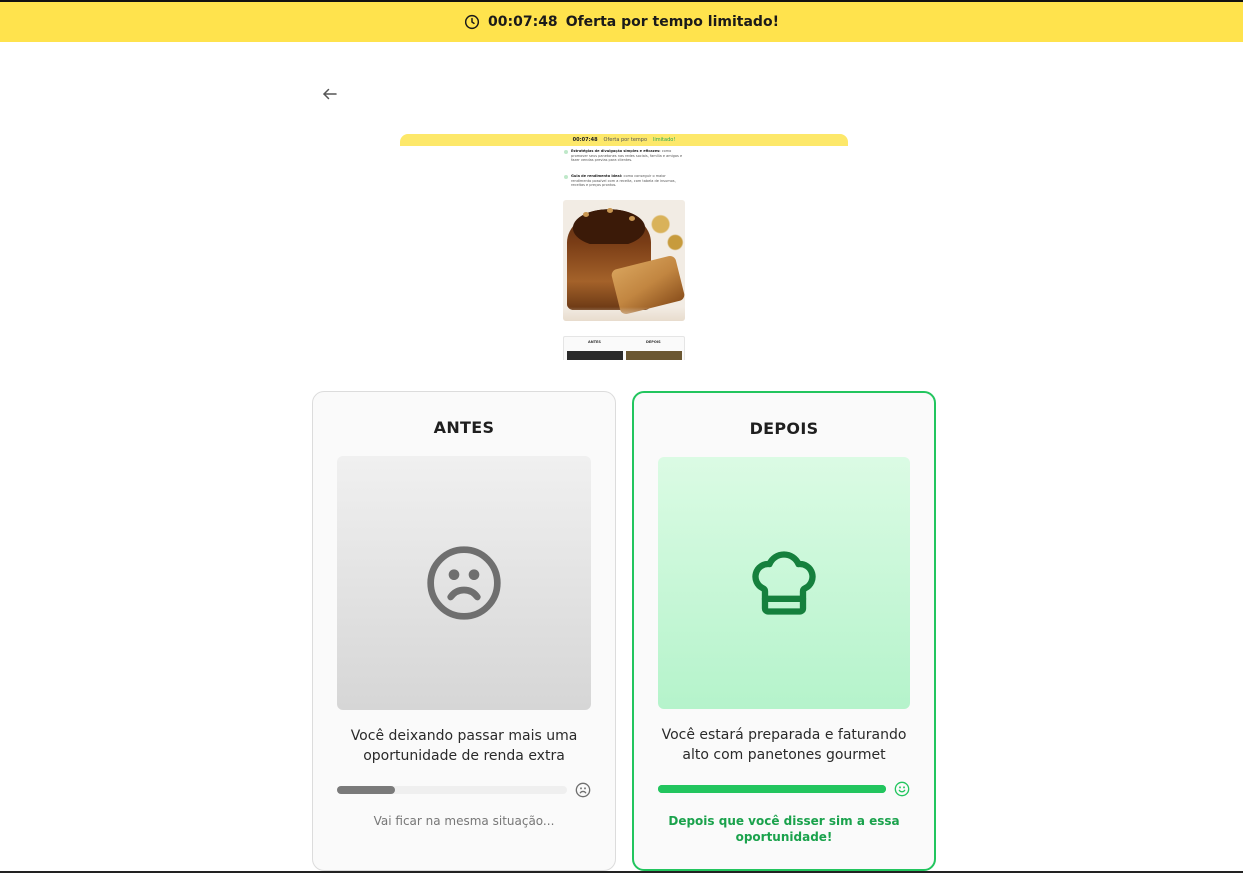 Image resolution: width=1243 pixels, height=873 pixels. I want to click on antes-progress-row, so click(465, 790).